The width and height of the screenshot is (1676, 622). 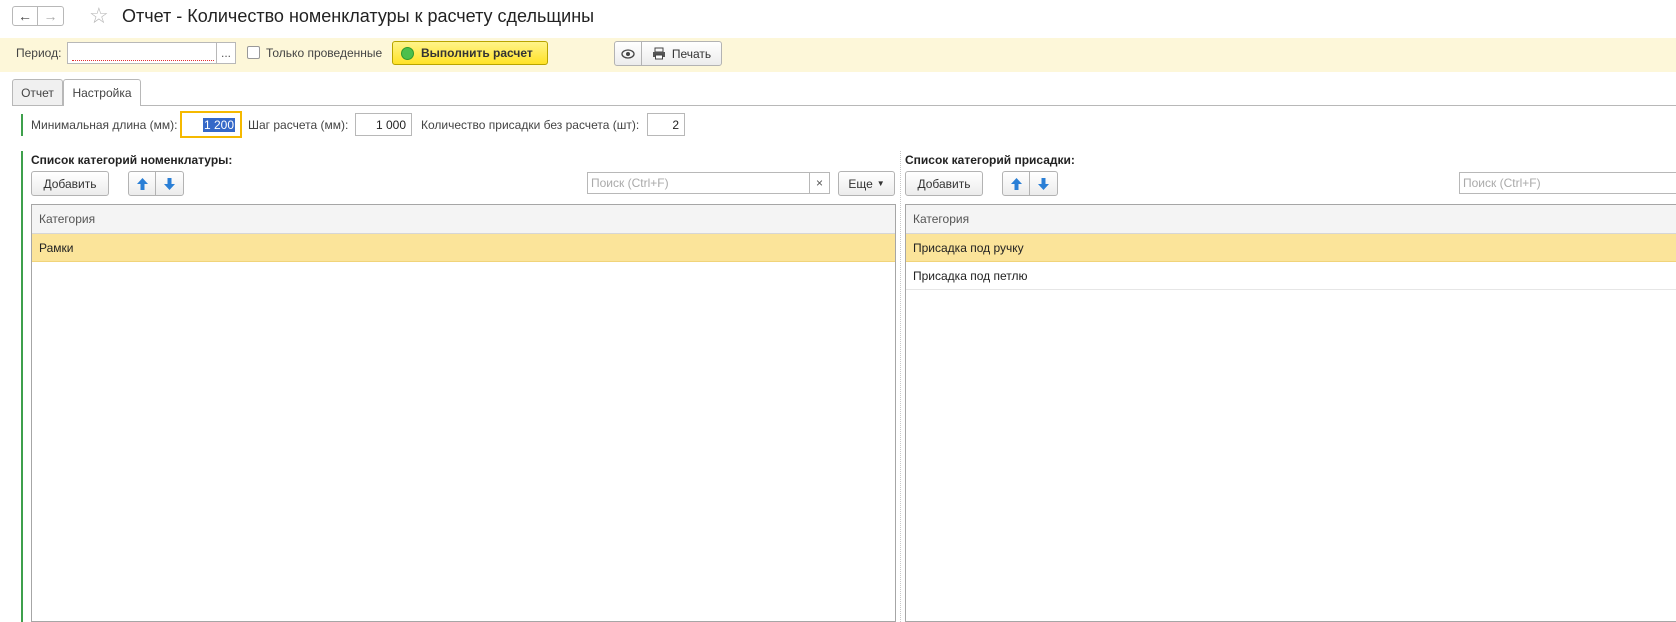 What do you see at coordinates (99, 16) in the screenshot?
I see `favorite-star-icon: ☆` at bounding box center [99, 16].